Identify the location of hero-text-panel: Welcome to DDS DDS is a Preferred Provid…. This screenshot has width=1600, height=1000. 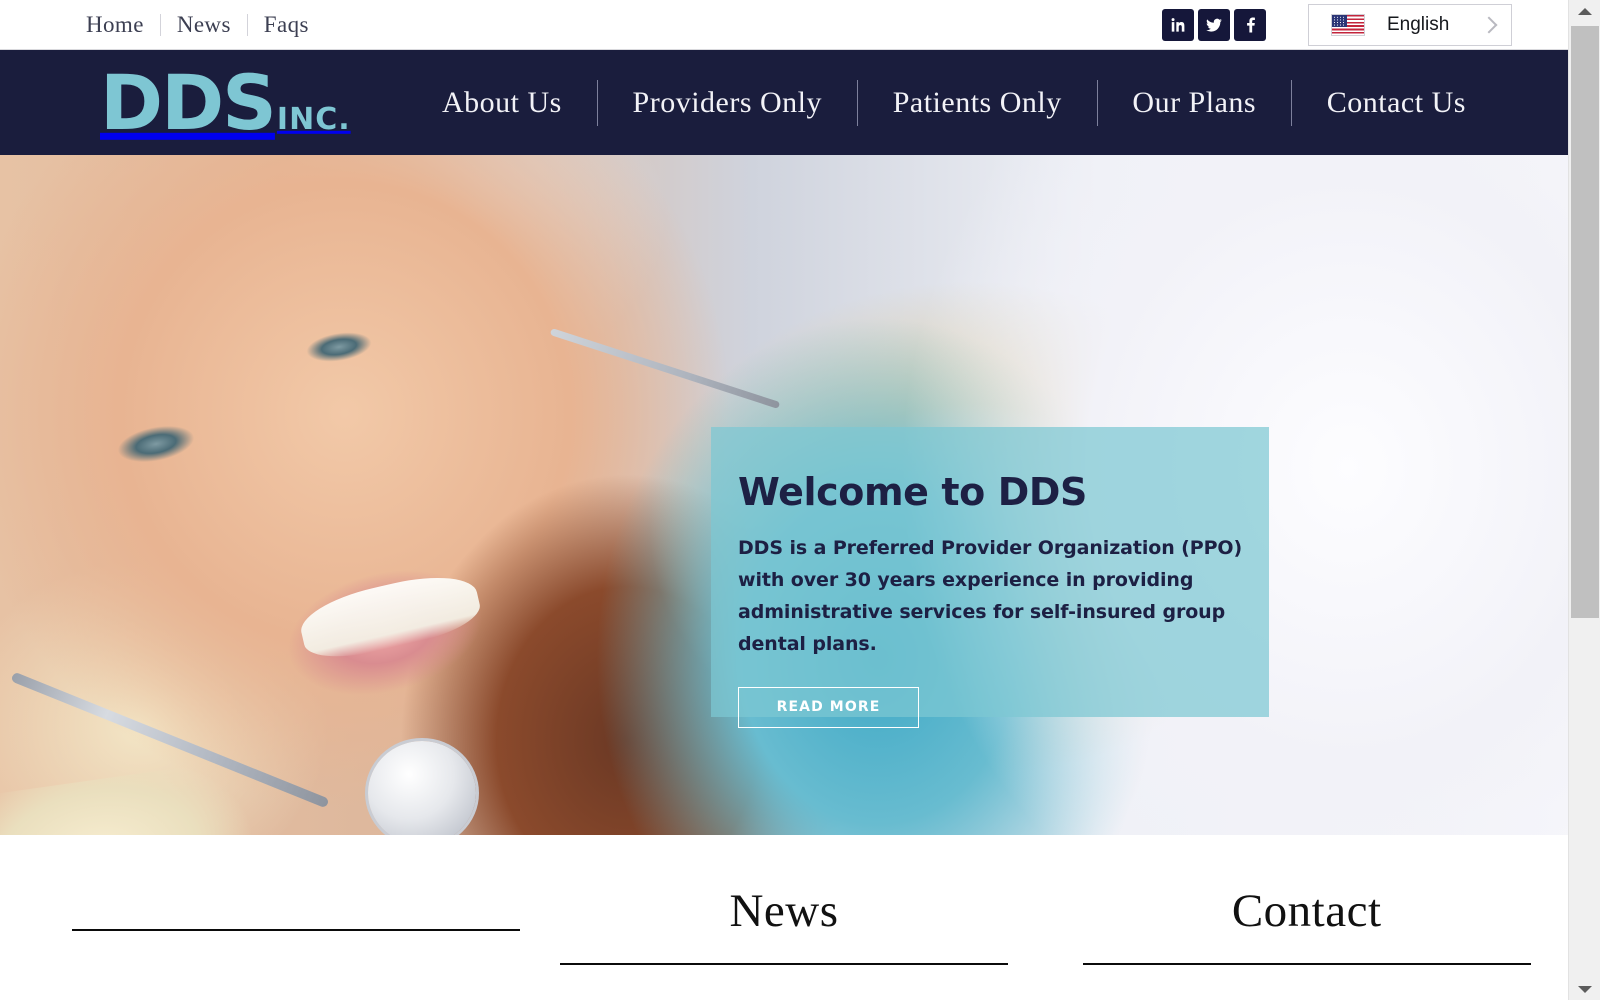
(990, 577).